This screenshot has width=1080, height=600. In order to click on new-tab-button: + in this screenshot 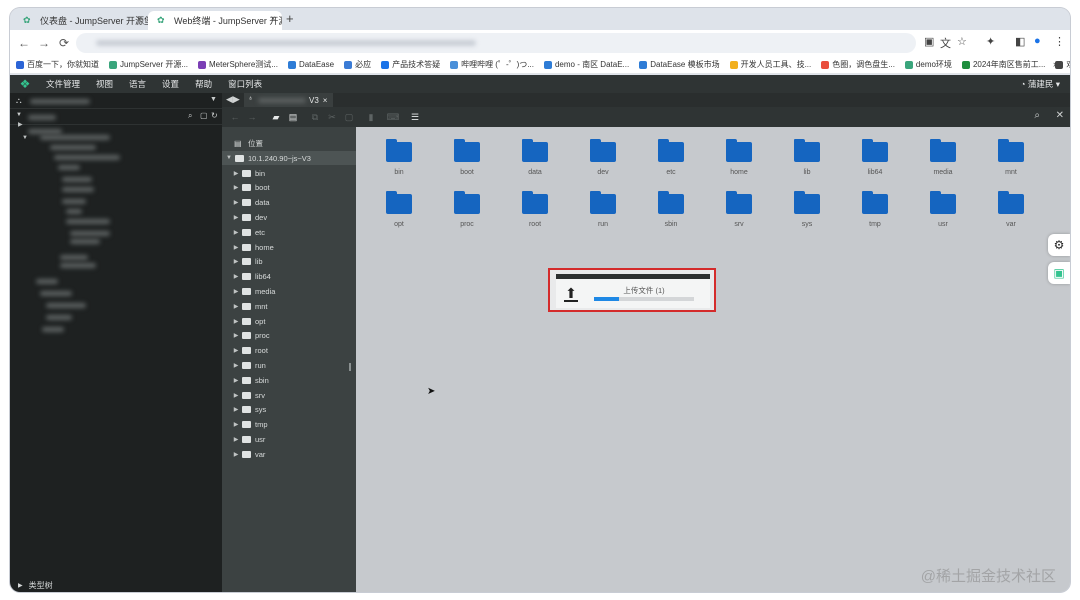, I will do `click(290, 18)`.